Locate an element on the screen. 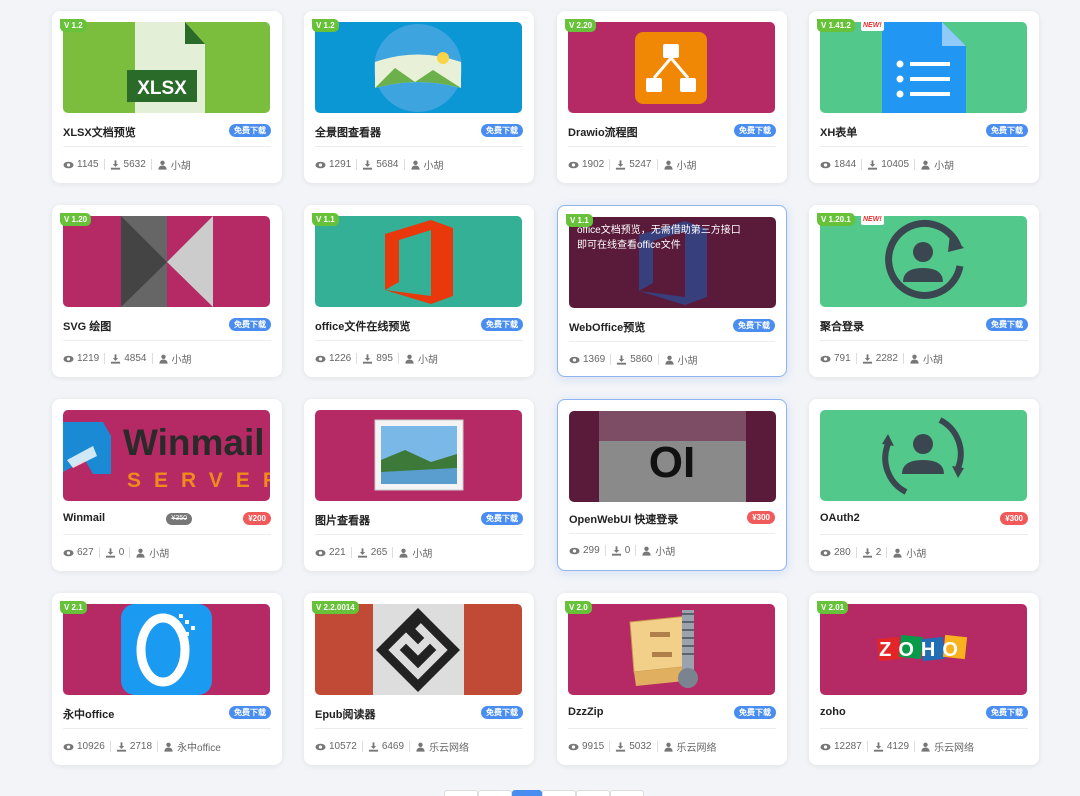 The height and width of the screenshot is (796, 1080). app-title: 聚合登录 is located at coordinates (842, 326).